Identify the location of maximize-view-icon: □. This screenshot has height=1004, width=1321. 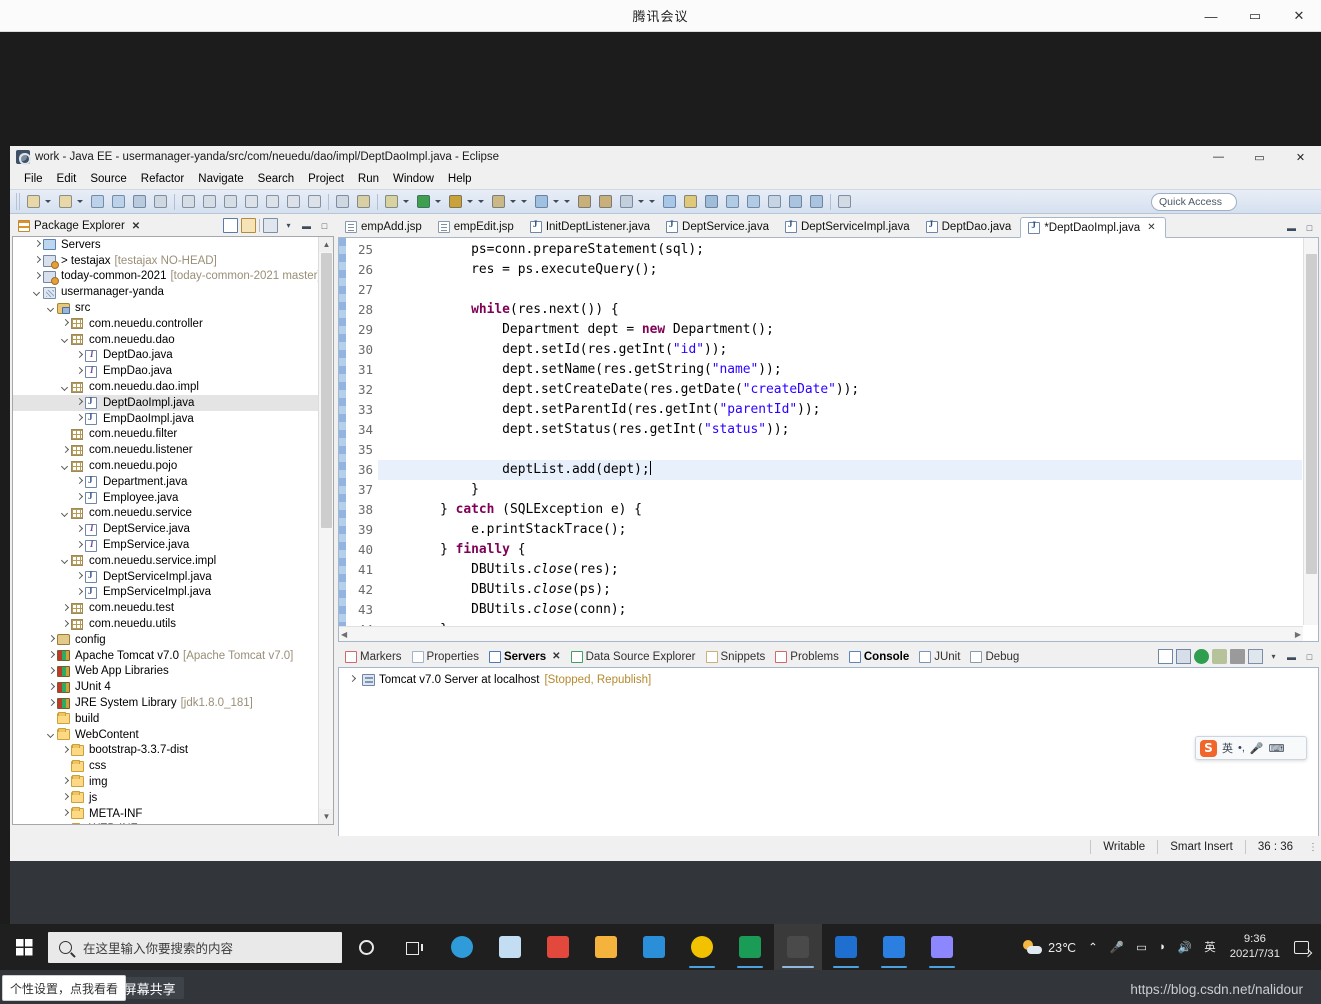
(324, 225).